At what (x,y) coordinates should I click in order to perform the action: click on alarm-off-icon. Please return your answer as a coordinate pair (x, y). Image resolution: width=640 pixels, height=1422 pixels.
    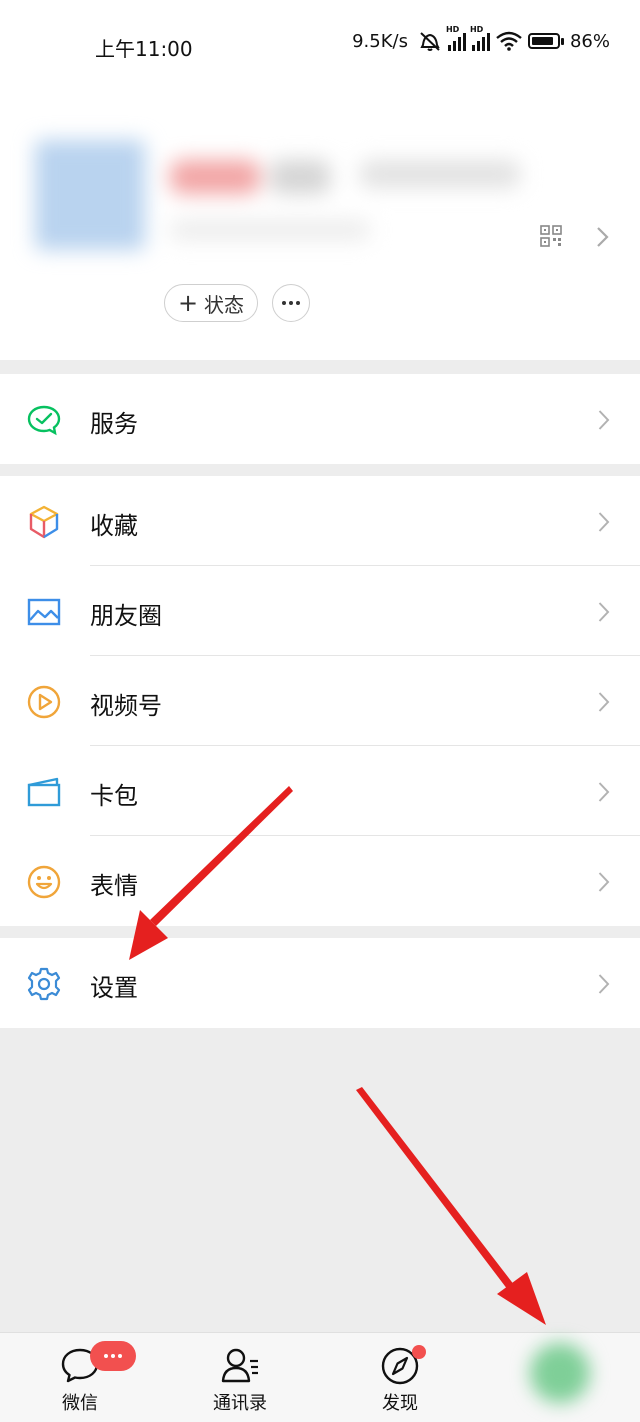
    Looking at the image, I should click on (430, 41).